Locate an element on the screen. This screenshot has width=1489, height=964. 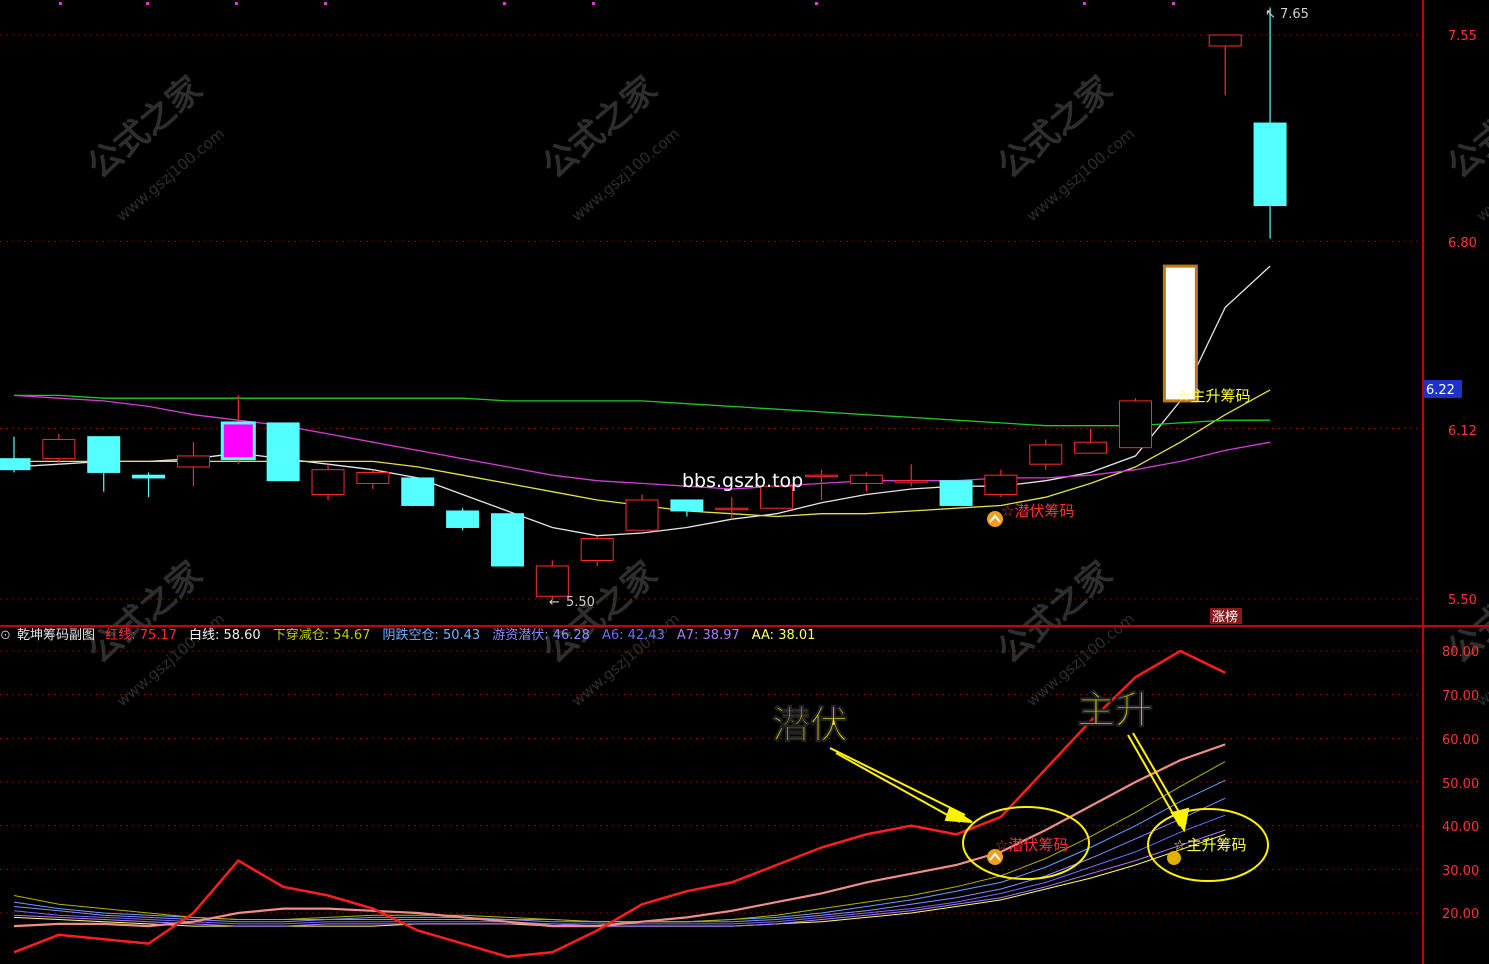
legend-item: A6: 42.43 is located at coordinates (636, 635).